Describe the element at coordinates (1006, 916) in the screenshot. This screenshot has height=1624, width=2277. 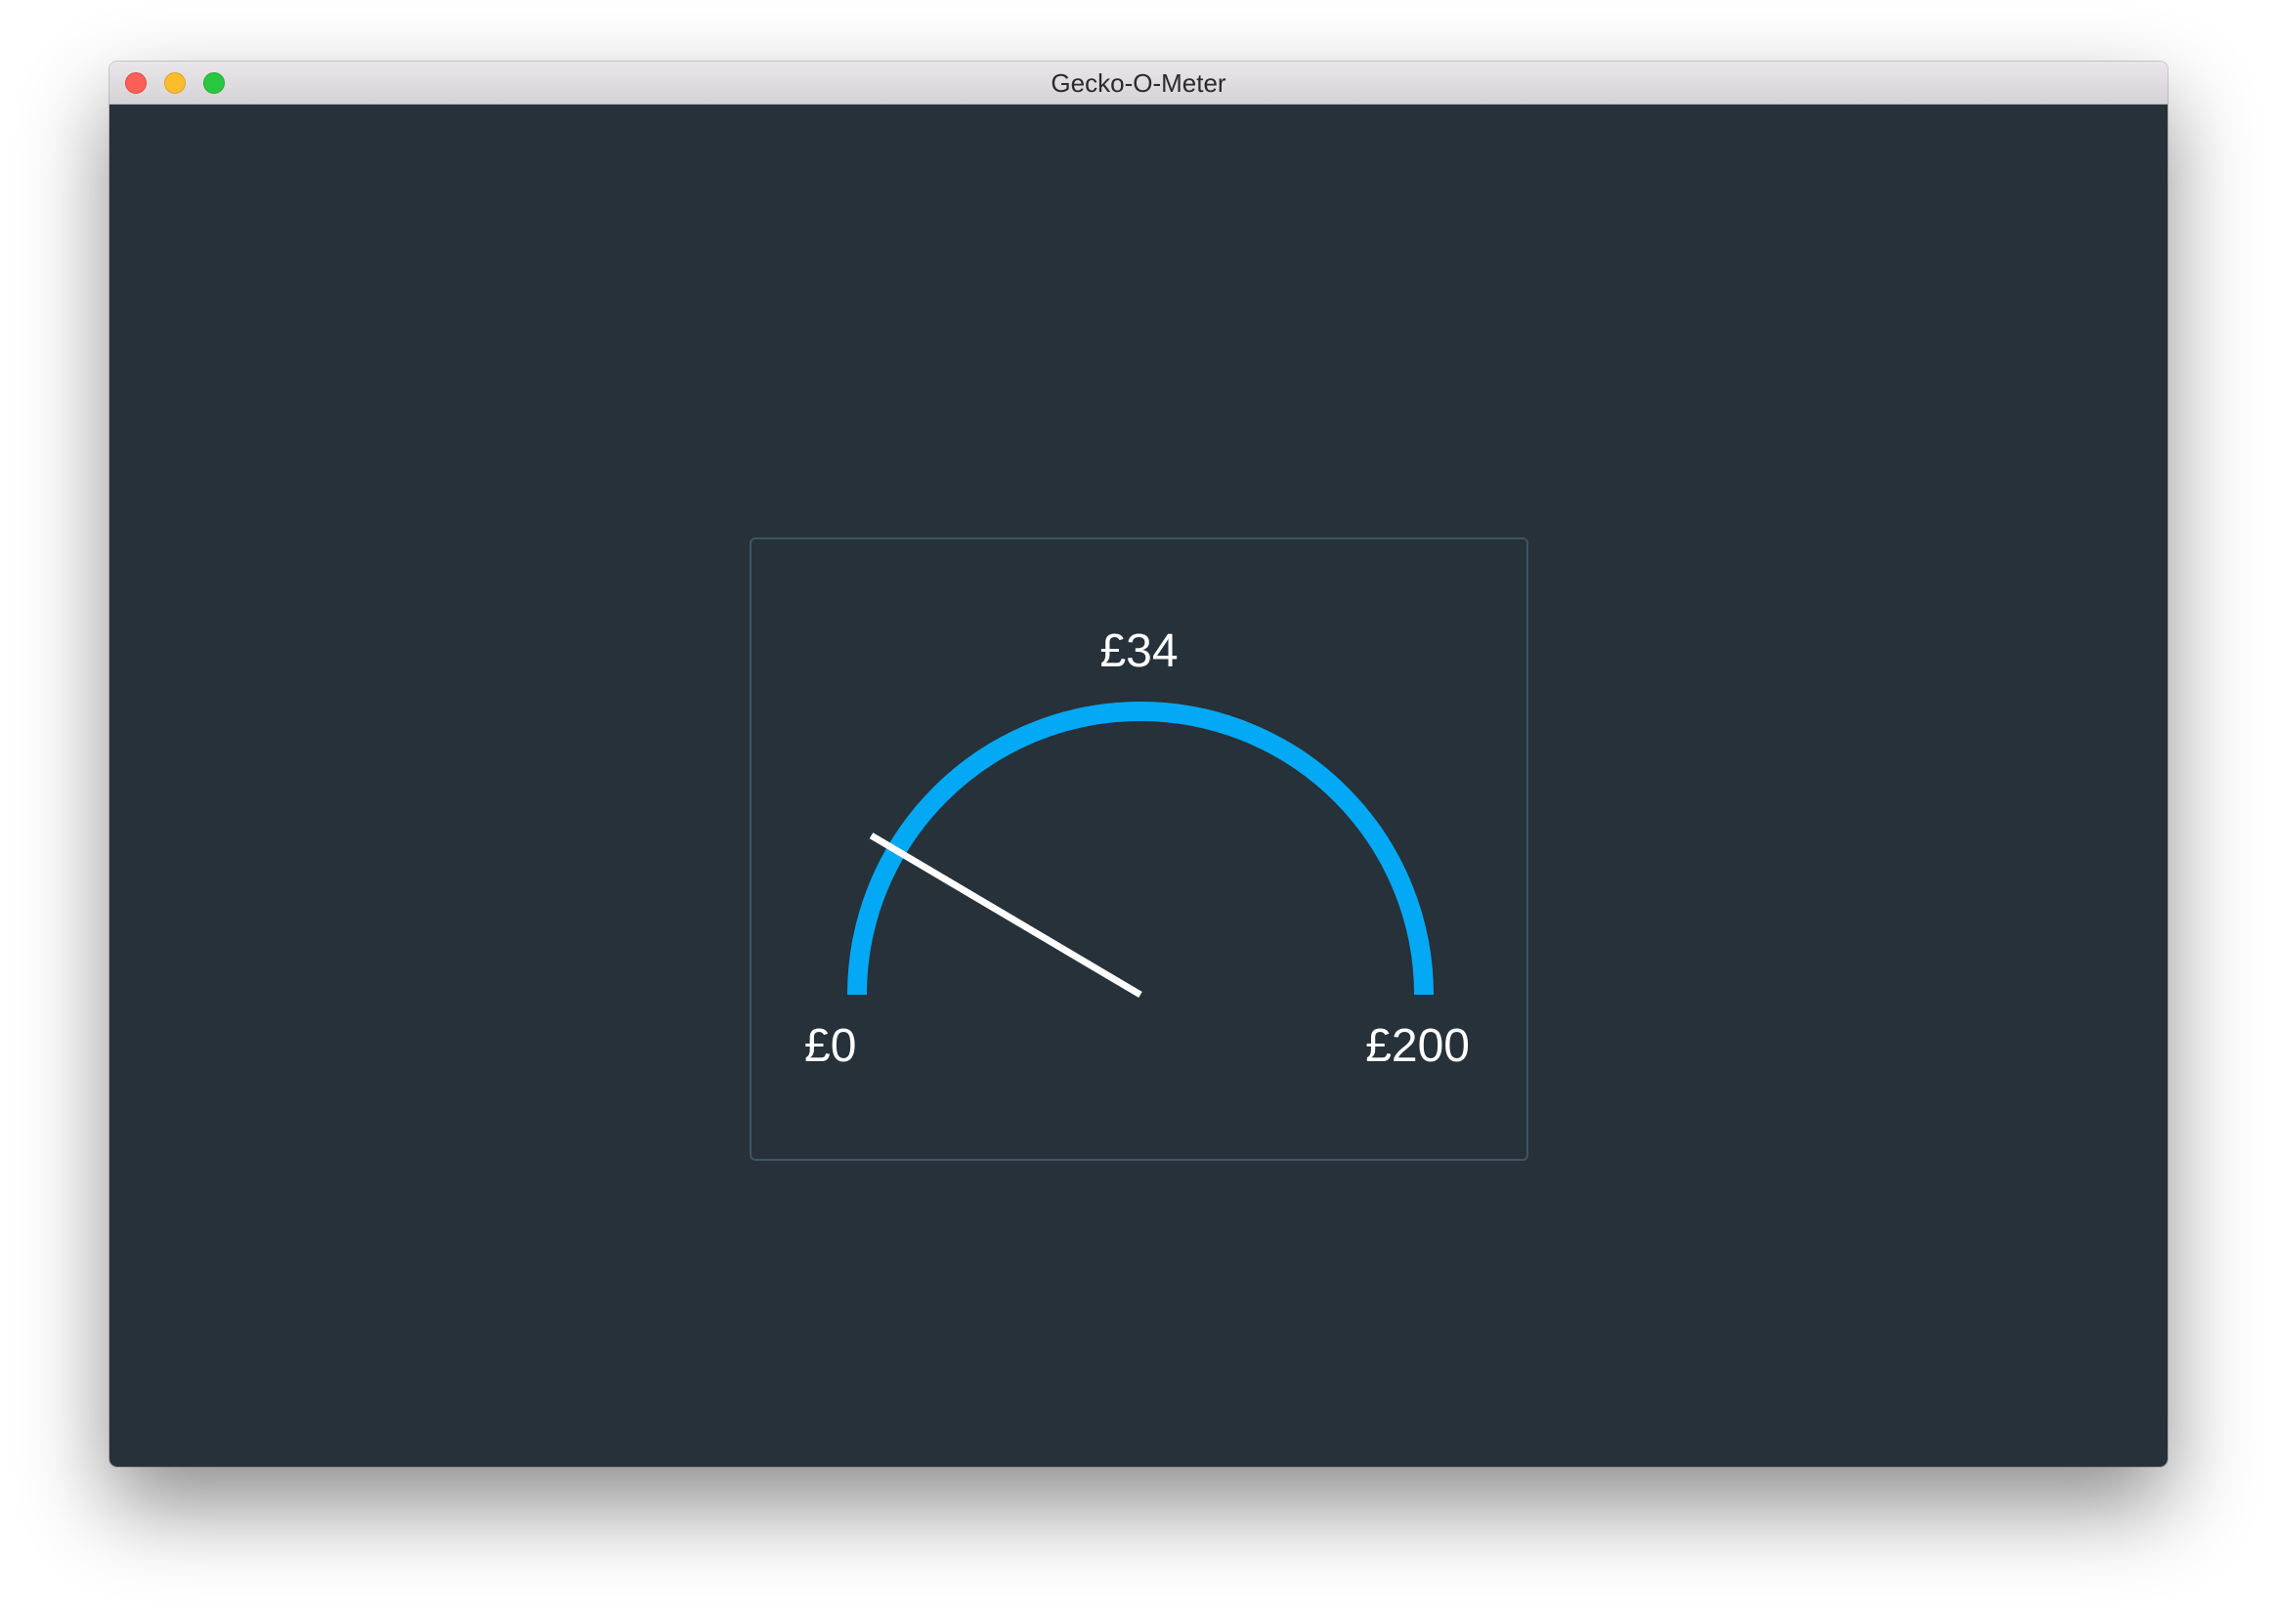
I see `gauge-needle` at that location.